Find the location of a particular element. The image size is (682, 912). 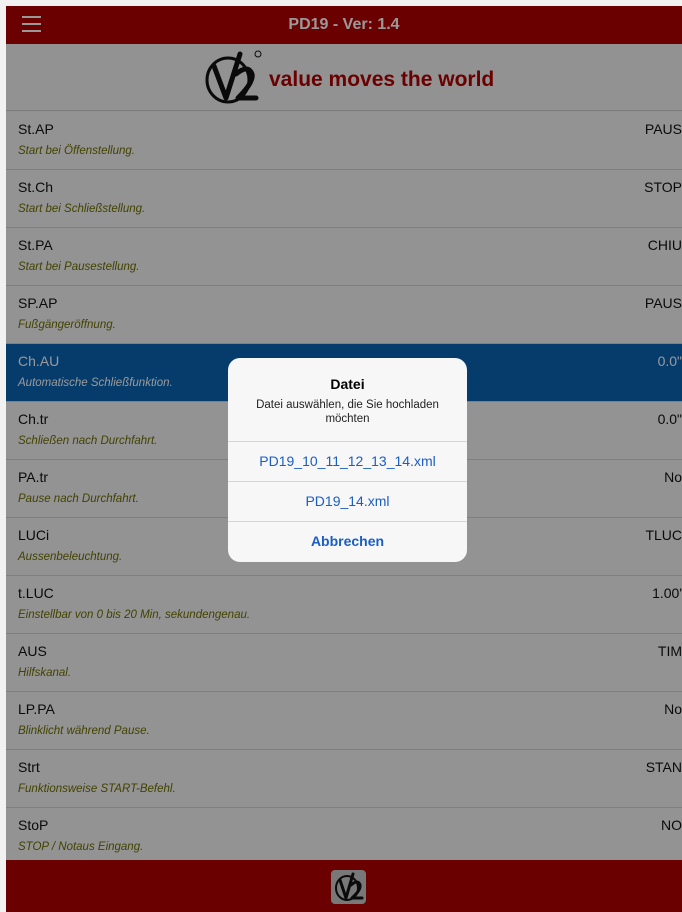

file-option-1-button: PD19_10_11_12_13_14.xml is located at coordinates (347, 461).